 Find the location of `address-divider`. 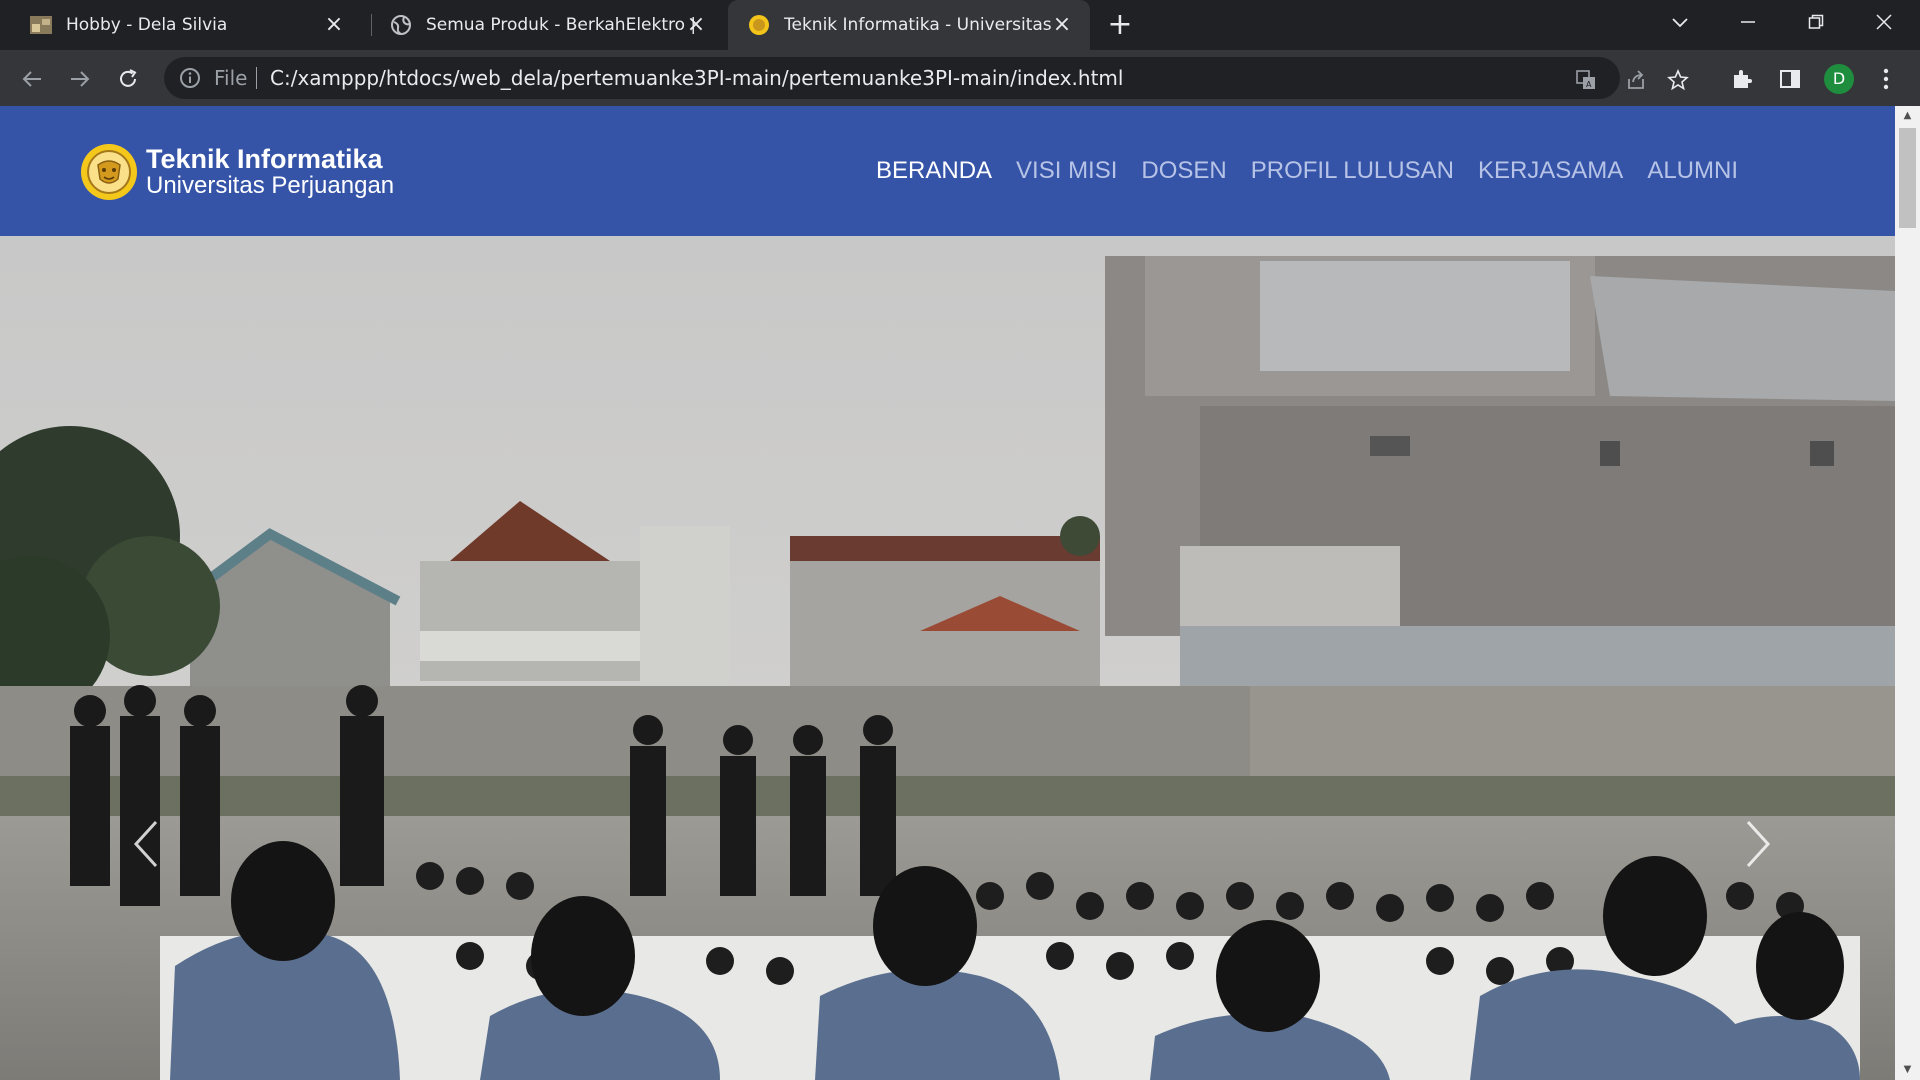

address-divider is located at coordinates (256, 78).